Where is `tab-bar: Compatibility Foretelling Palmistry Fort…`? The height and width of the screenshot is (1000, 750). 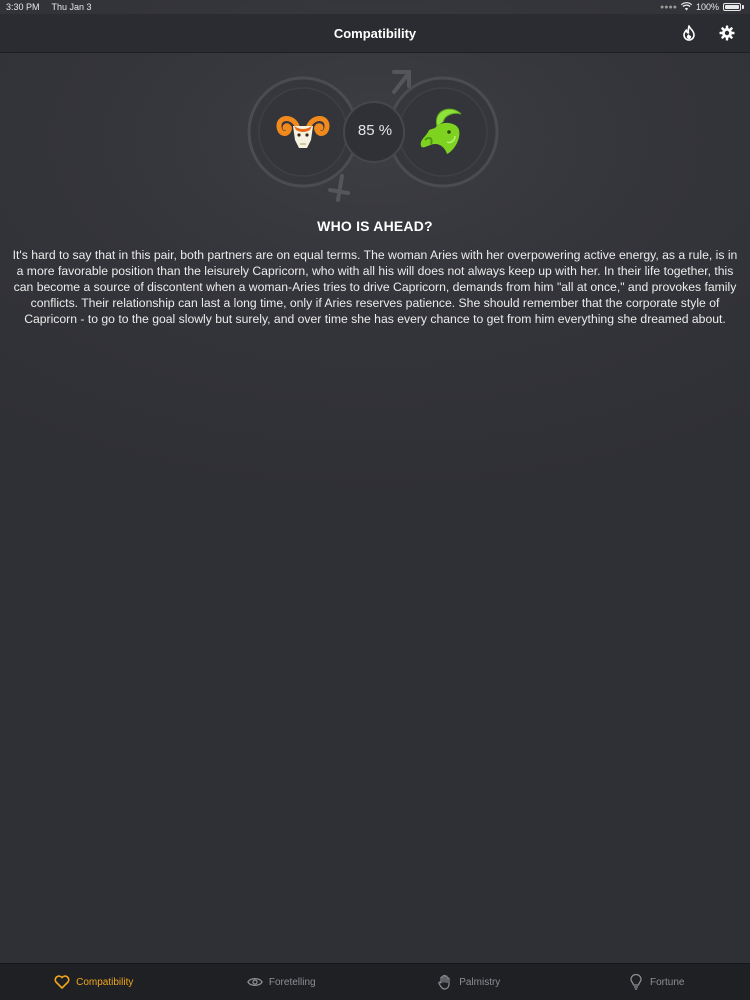 tab-bar: Compatibility Foretelling Palmistry Fort… is located at coordinates (375, 981).